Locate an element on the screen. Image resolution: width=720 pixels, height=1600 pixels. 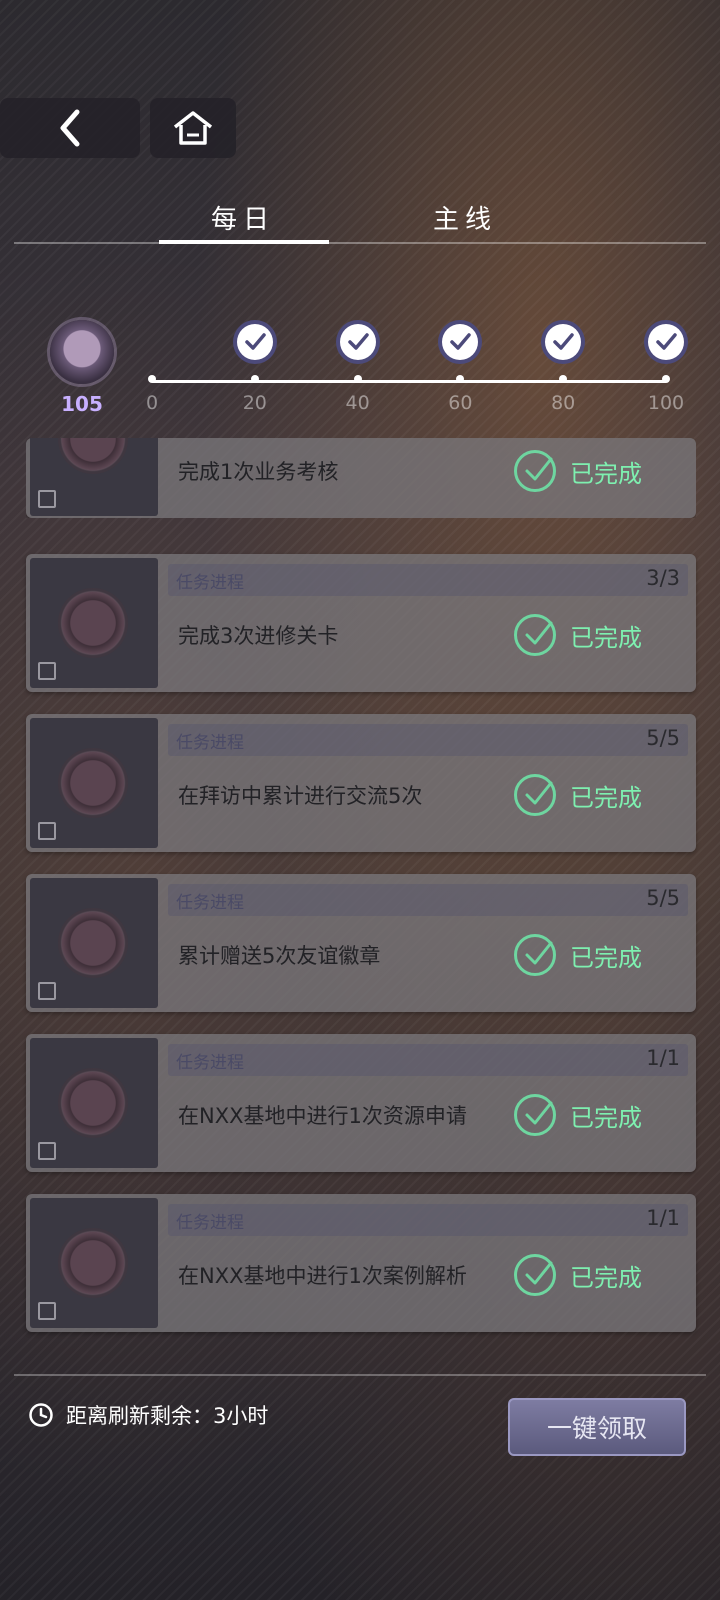
task-card: 任务进程 3/3 完成3次进修关卡 已完成 is located at coordinates (361, 623).